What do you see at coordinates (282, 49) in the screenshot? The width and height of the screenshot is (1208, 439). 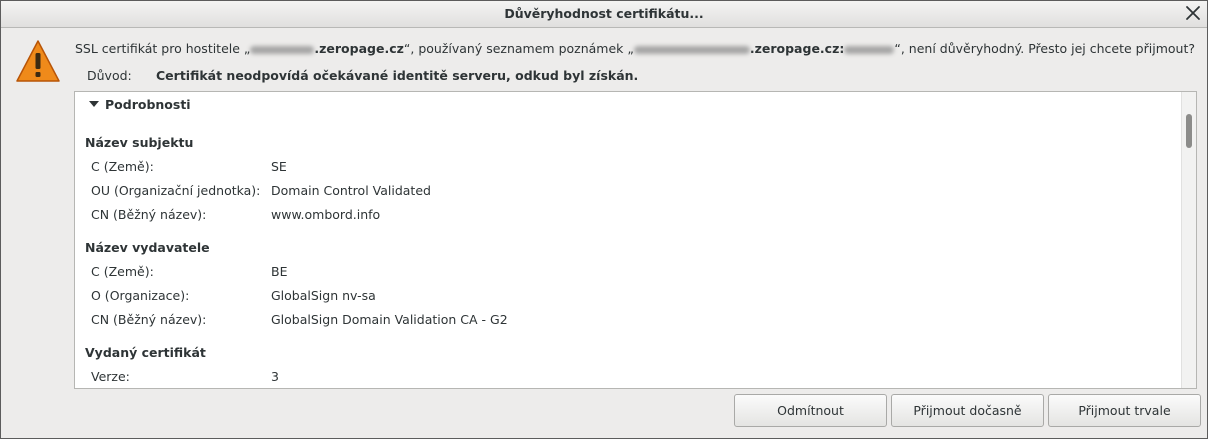 I see `redacted-hostname` at bounding box center [282, 49].